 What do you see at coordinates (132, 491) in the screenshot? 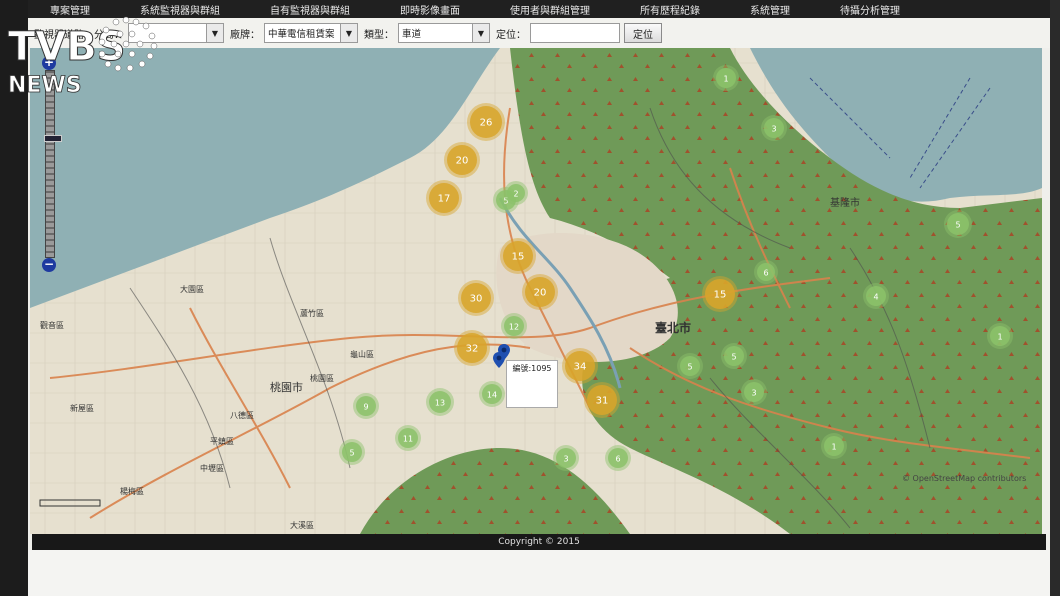
I see `place-label: 楊梅區` at bounding box center [132, 491].